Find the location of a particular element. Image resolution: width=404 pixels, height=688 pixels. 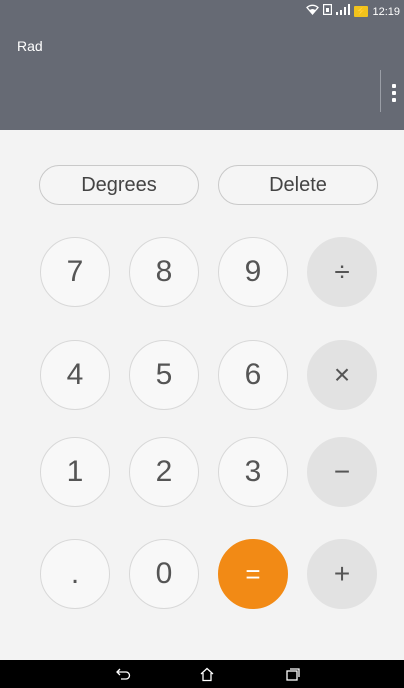

key-8: 8 is located at coordinates (164, 272).